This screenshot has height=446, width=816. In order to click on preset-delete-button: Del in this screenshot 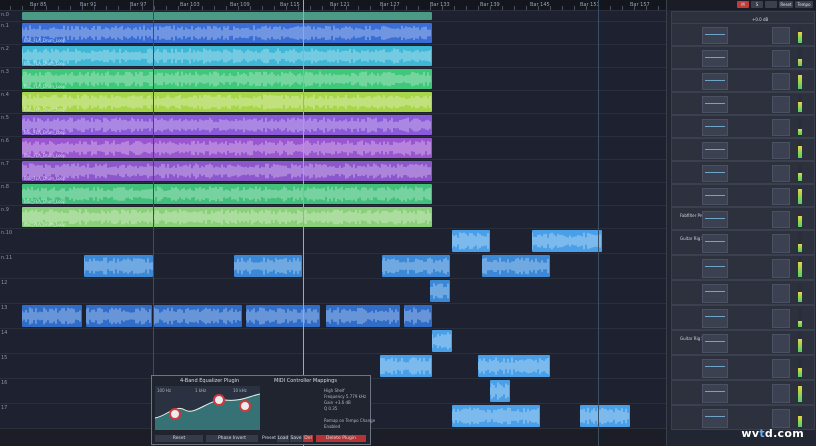, I will do `click(308, 438)`.